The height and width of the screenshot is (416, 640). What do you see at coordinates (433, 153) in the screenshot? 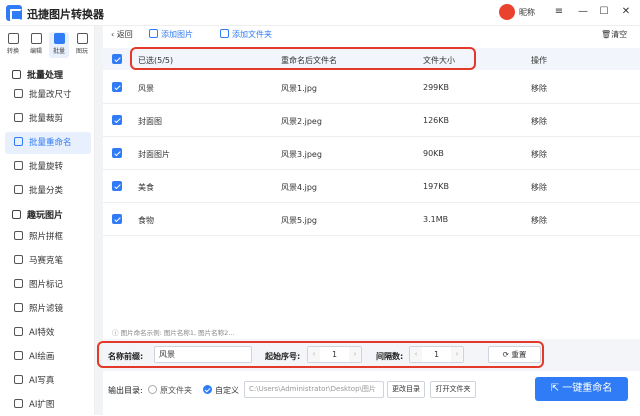
I see `row-size: 90KB` at bounding box center [433, 153].